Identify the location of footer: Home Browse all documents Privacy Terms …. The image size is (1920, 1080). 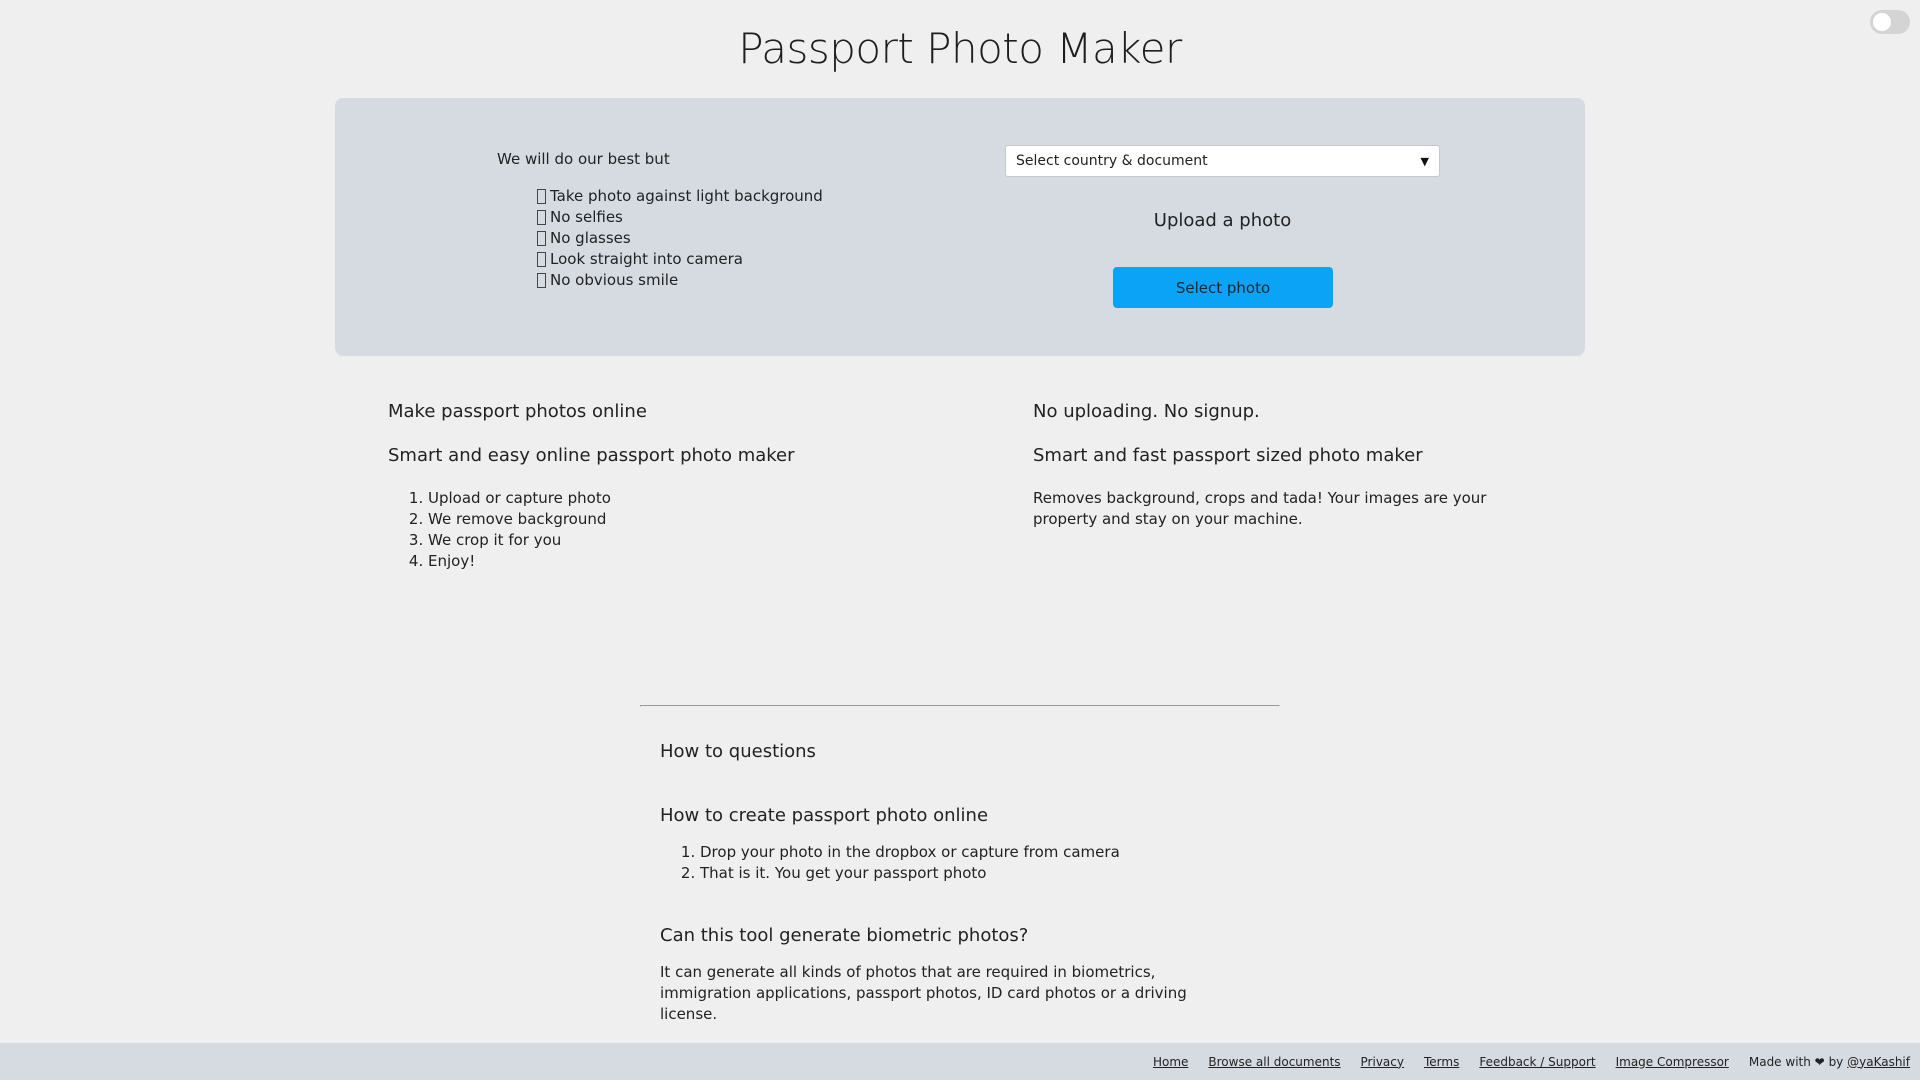
(960, 1061).